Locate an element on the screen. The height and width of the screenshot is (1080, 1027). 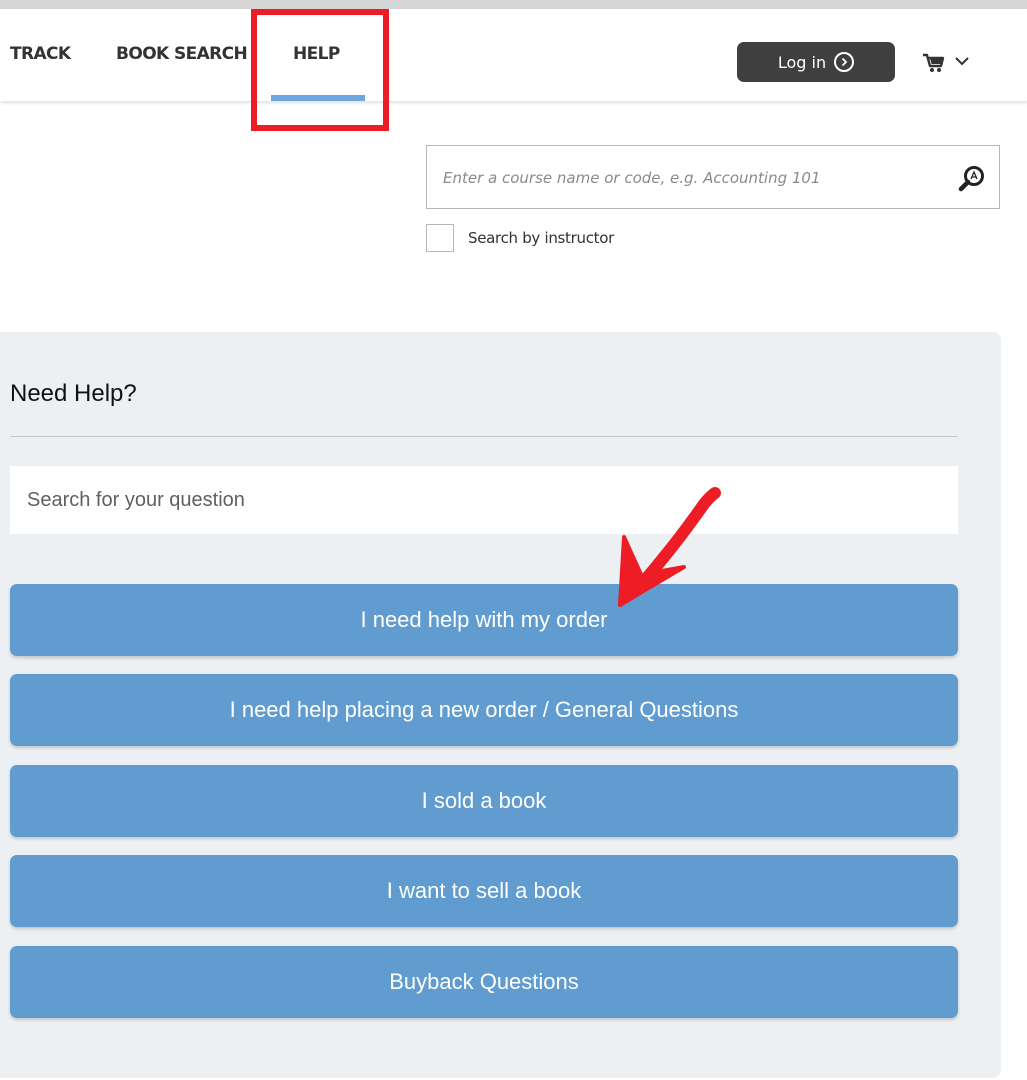
help-divider is located at coordinates (484, 436).